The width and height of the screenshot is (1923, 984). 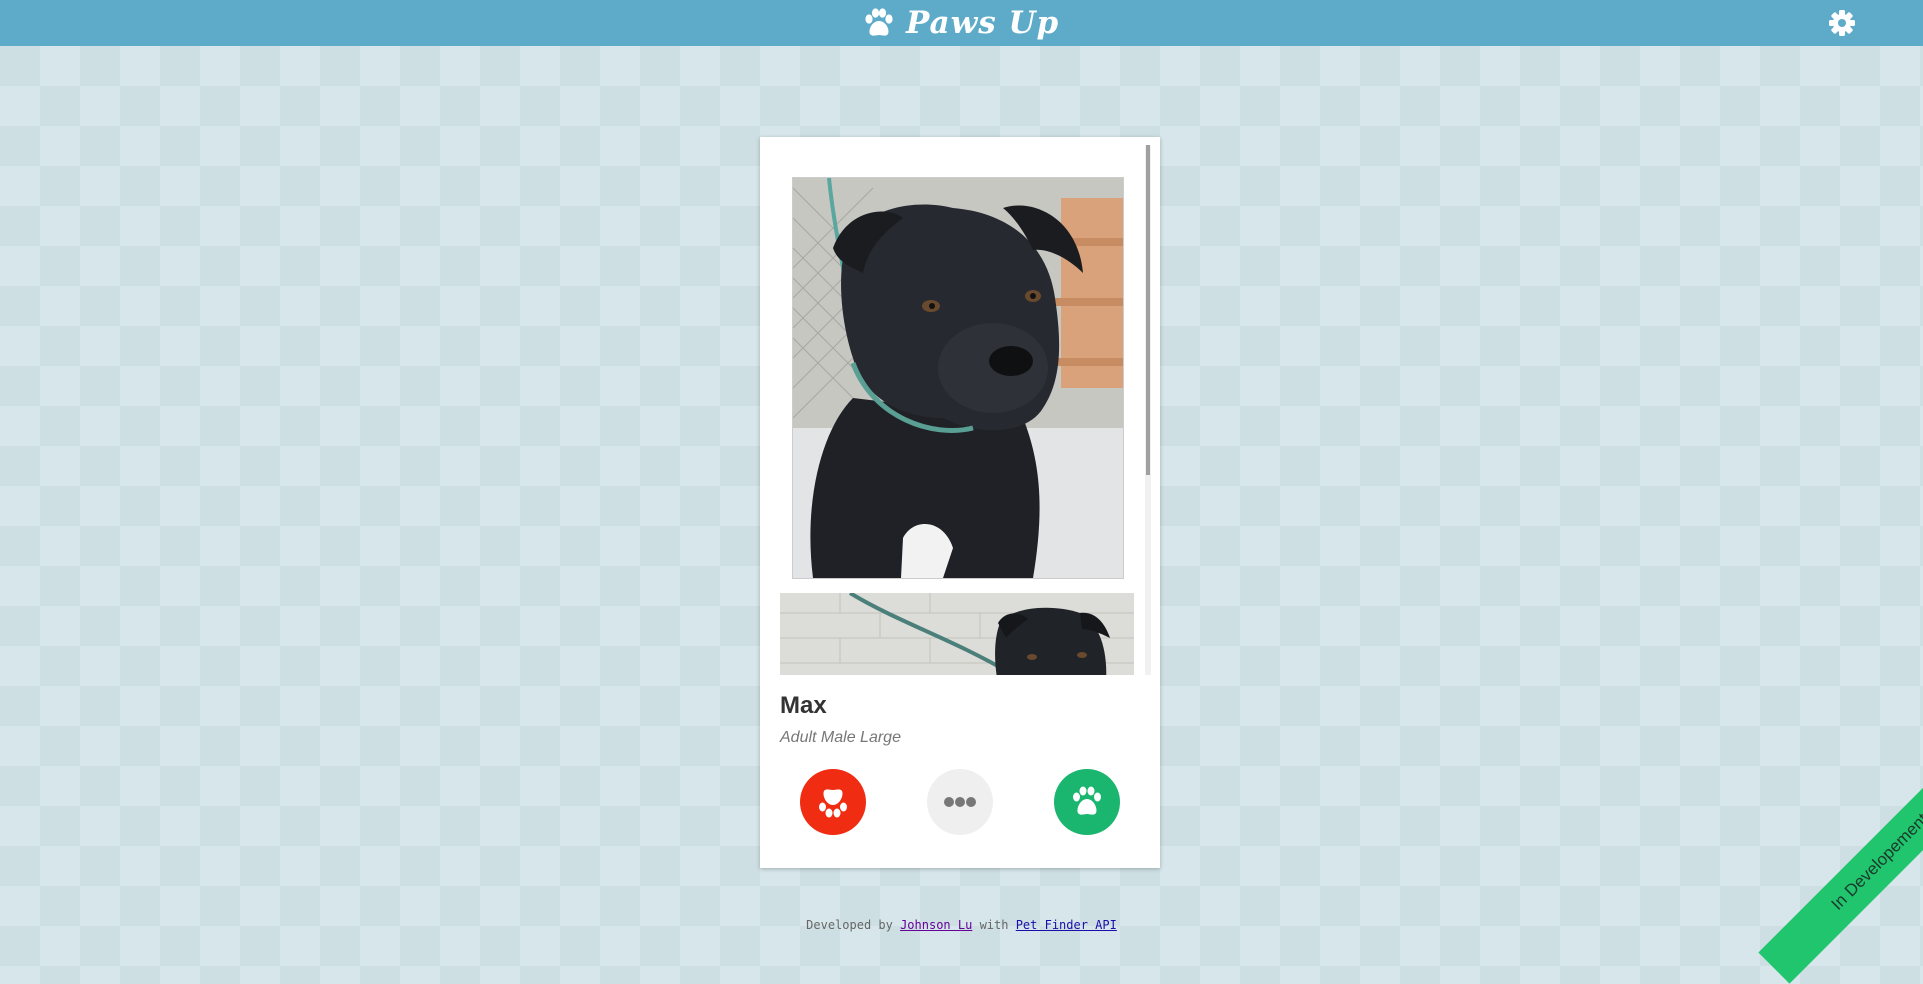 What do you see at coordinates (936, 925) in the screenshot?
I see `author-link: Johnson Lu` at bounding box center [936, 925].